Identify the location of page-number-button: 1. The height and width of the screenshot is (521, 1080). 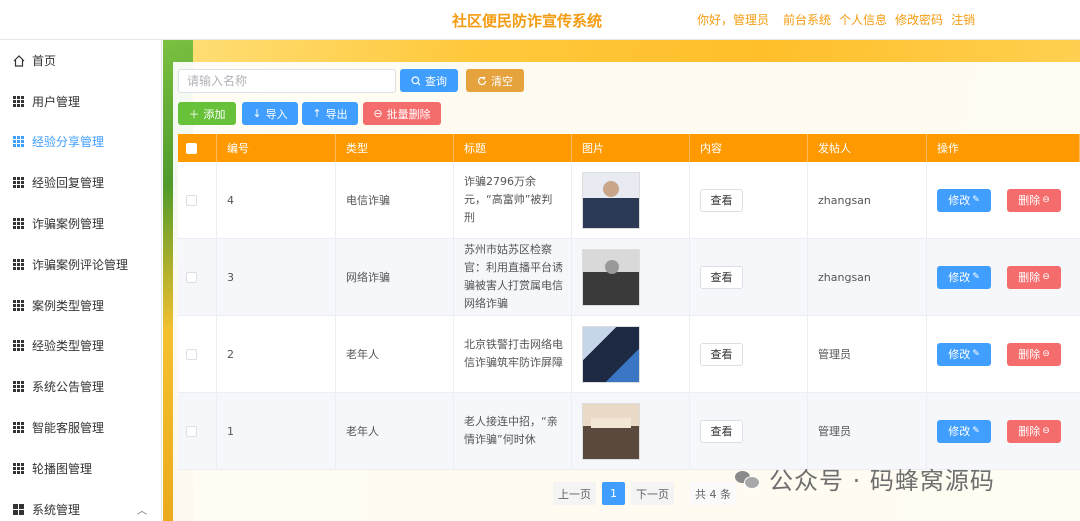
(613, 493).